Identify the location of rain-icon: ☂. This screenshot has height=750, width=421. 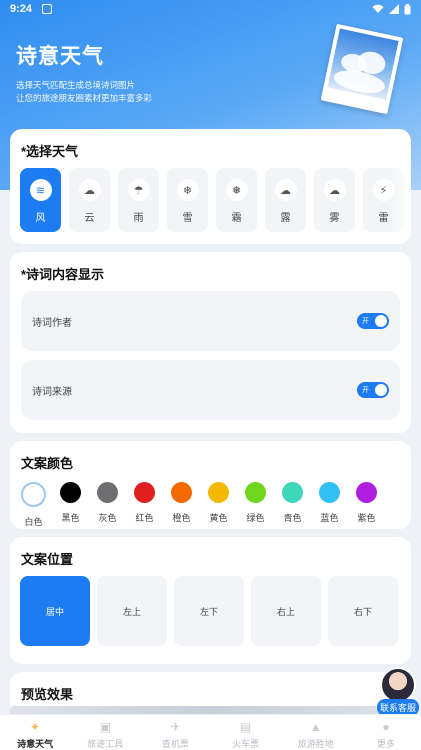
(138, 190).